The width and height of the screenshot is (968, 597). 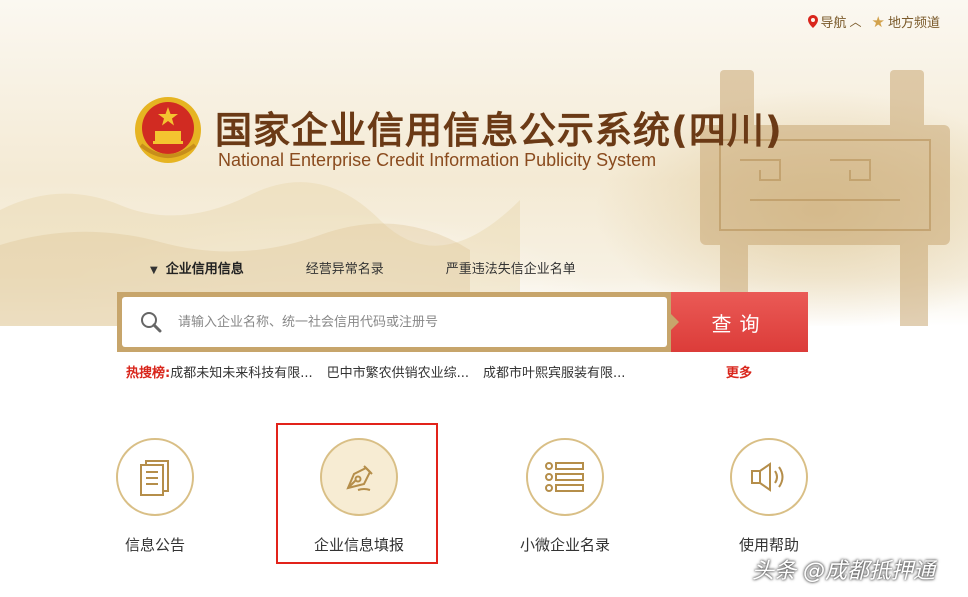 I want to click on region-channel-link: ★ 地方频道, so click(x=905, y=22).